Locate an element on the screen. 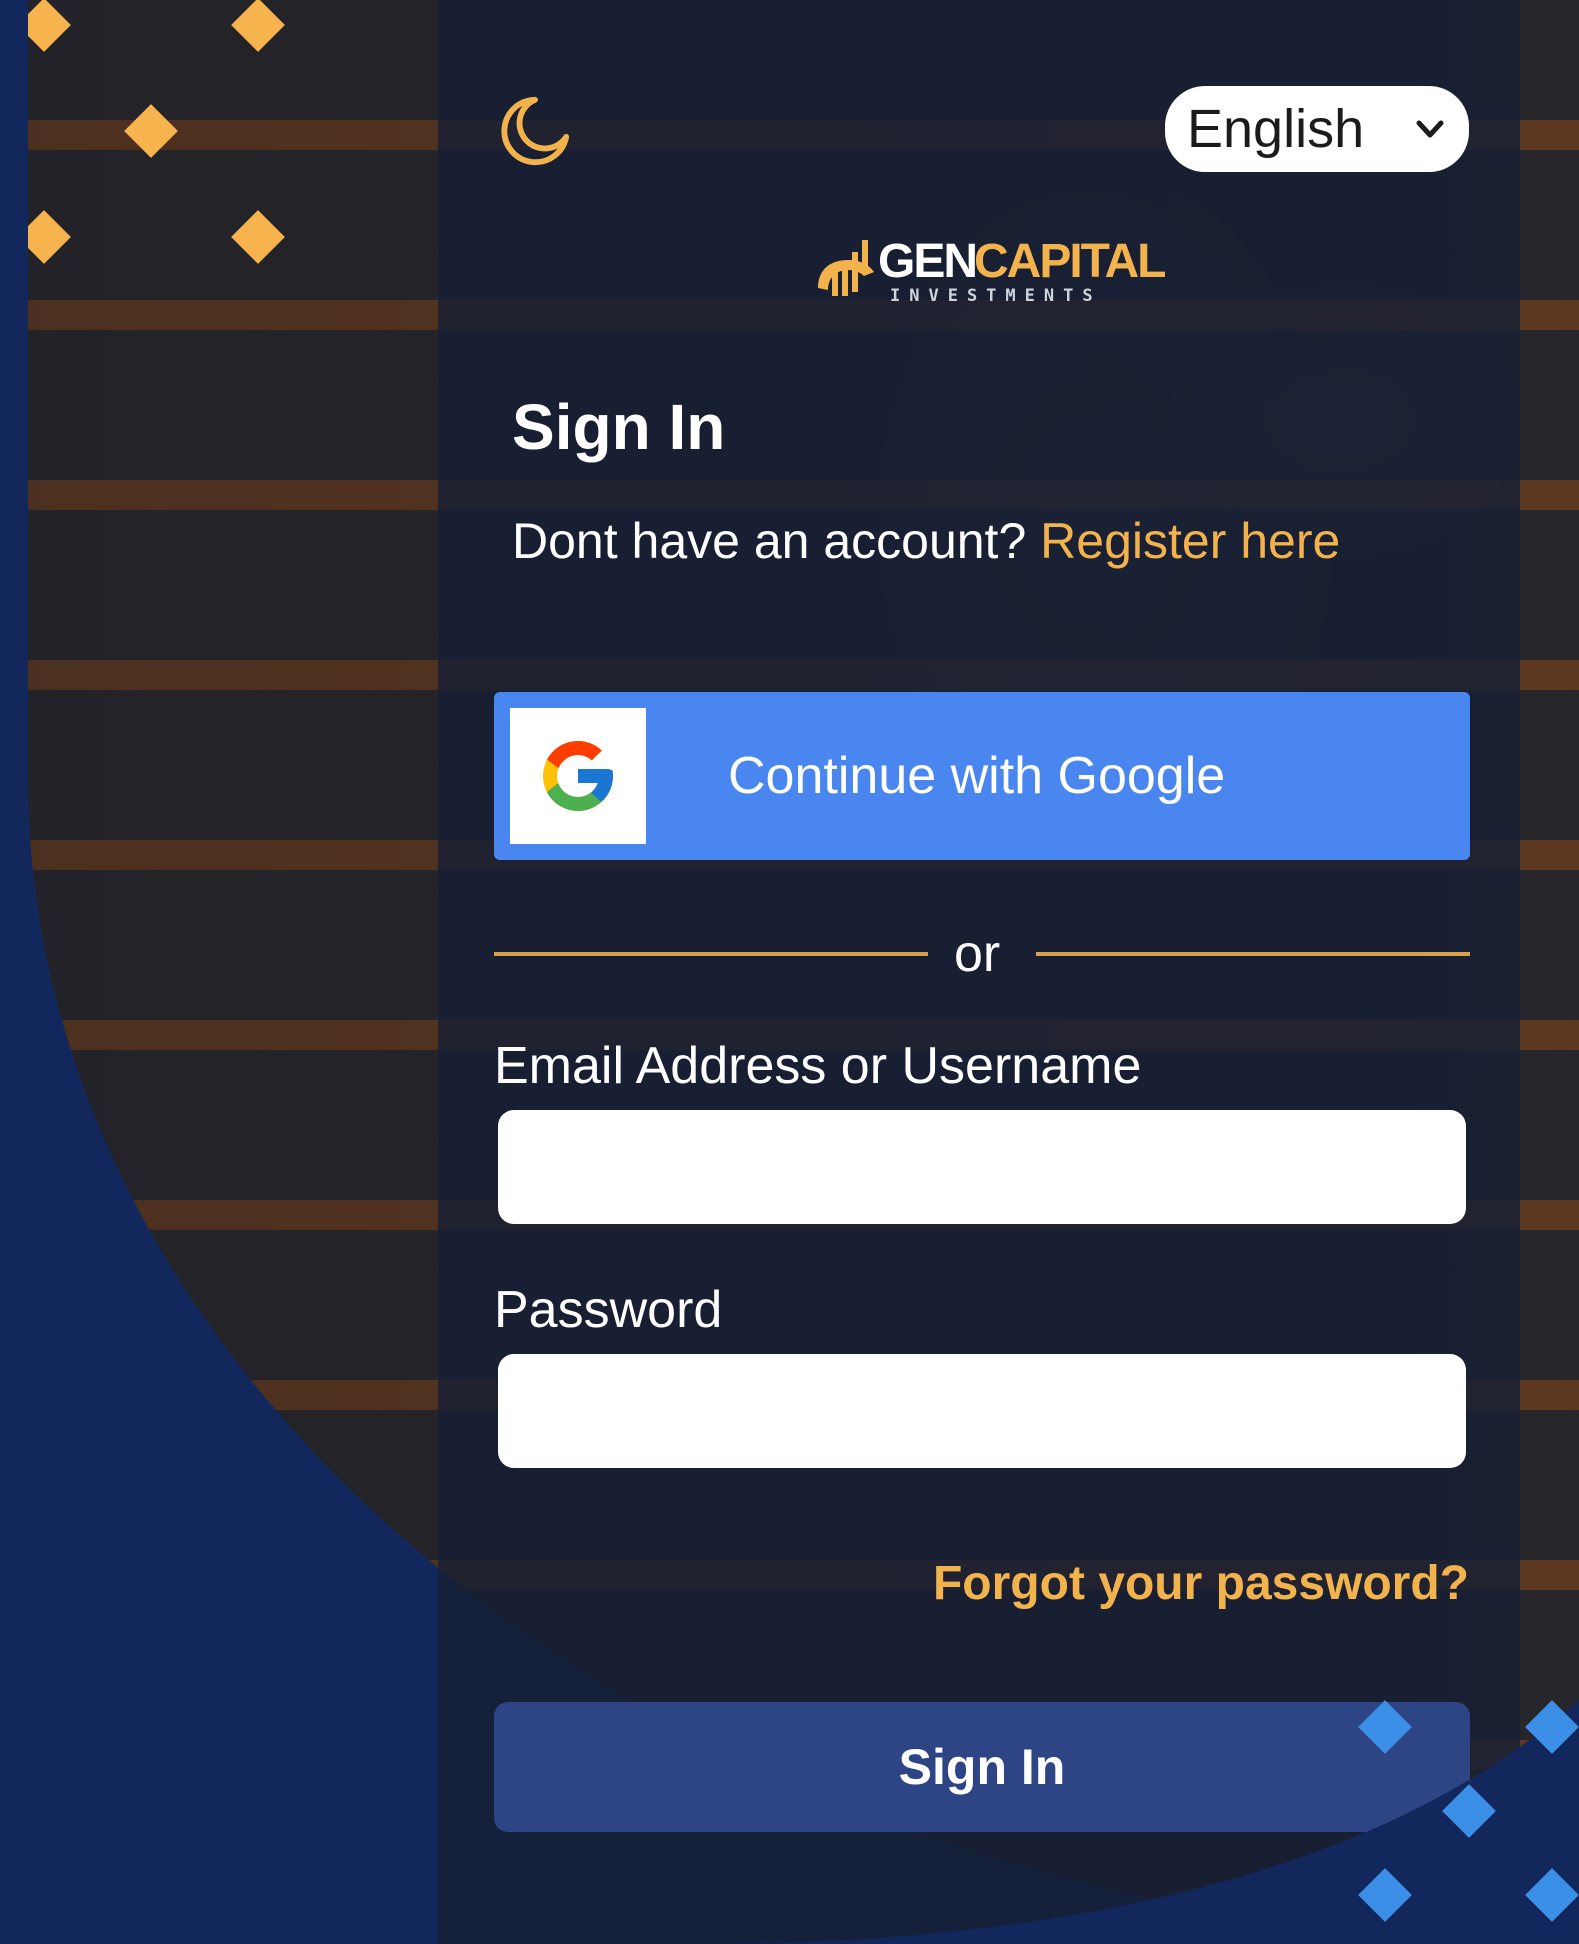  sign-in-button: Sign In is located at coordinates (982, 1767).